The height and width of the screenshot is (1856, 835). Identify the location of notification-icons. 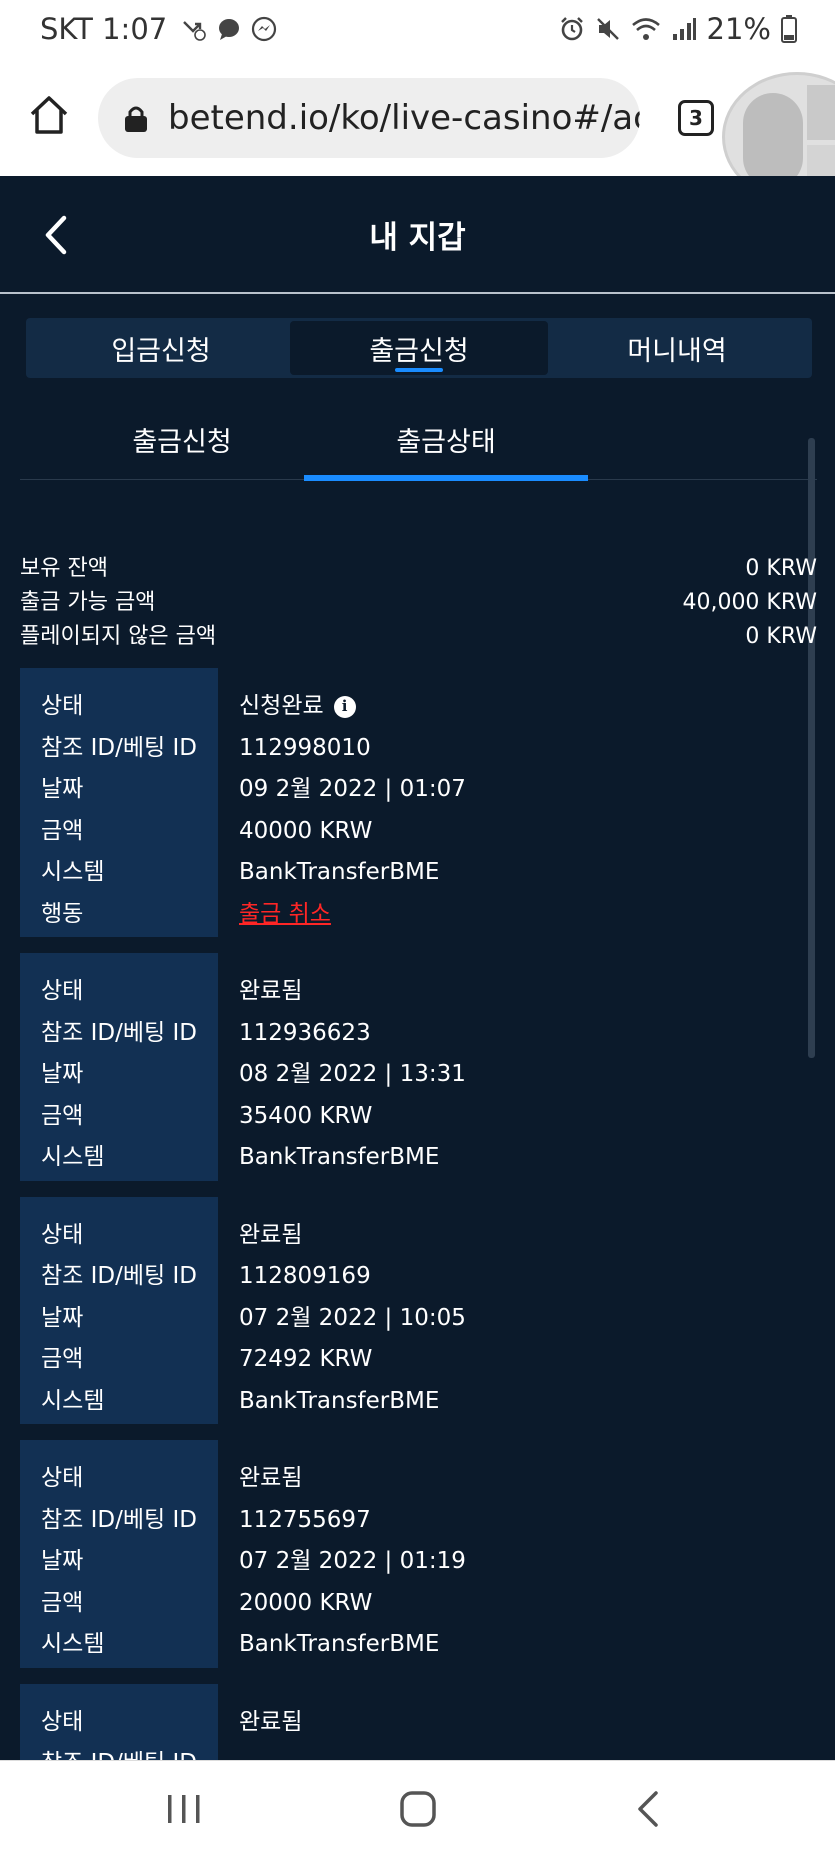
(229, 29).